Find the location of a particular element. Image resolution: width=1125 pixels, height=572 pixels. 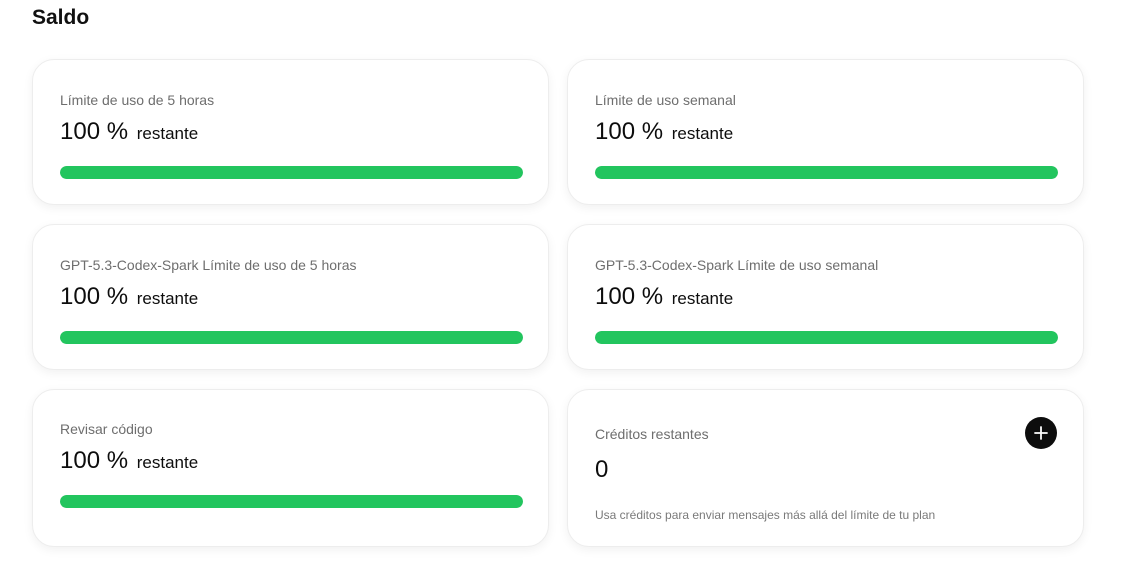

section-title: Saldo is located at coordinates (61, 17).